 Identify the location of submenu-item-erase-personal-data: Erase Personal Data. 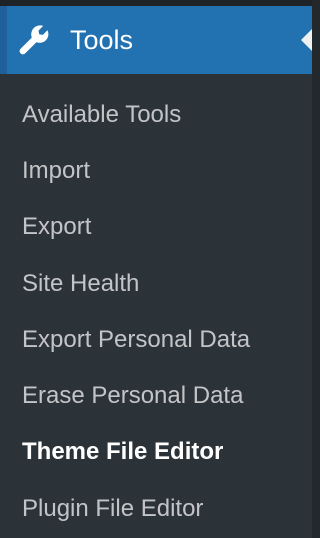
(132, 396).